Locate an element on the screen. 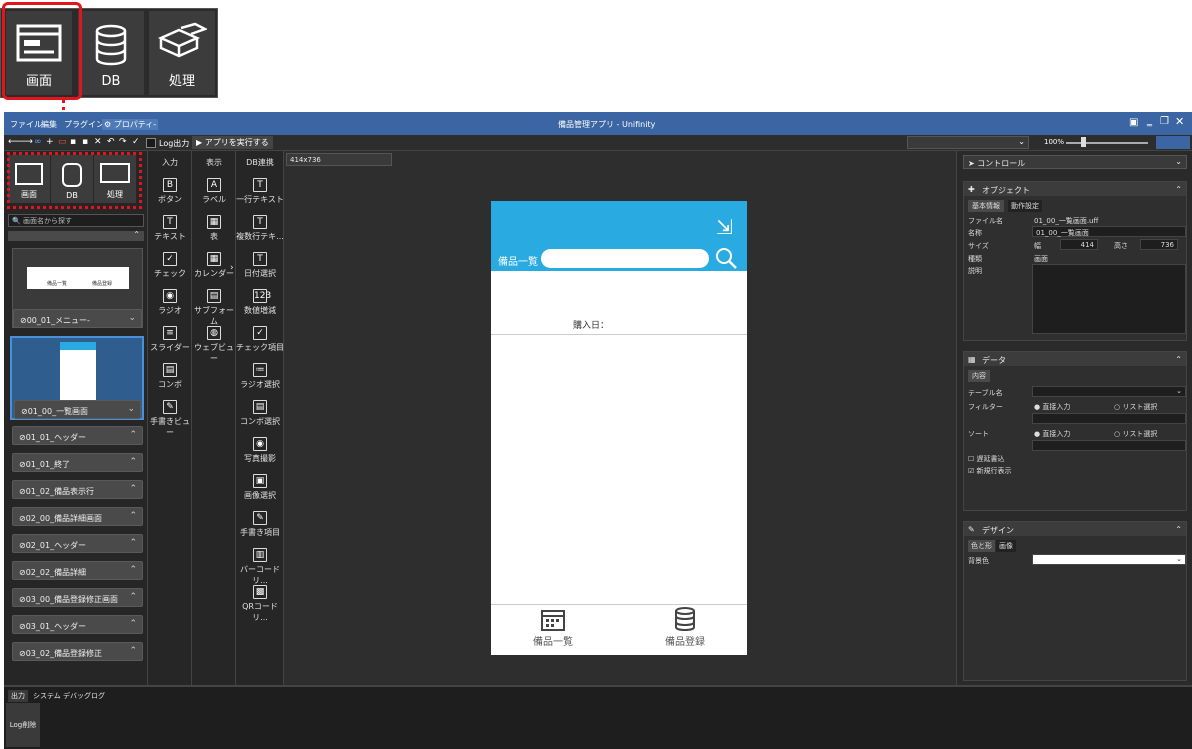 The height and width of the screenshot is (749, 1192). screen-list-item: ⊘02_00_備品詳細画面 ⌃ is located at coordinates (77, 516).